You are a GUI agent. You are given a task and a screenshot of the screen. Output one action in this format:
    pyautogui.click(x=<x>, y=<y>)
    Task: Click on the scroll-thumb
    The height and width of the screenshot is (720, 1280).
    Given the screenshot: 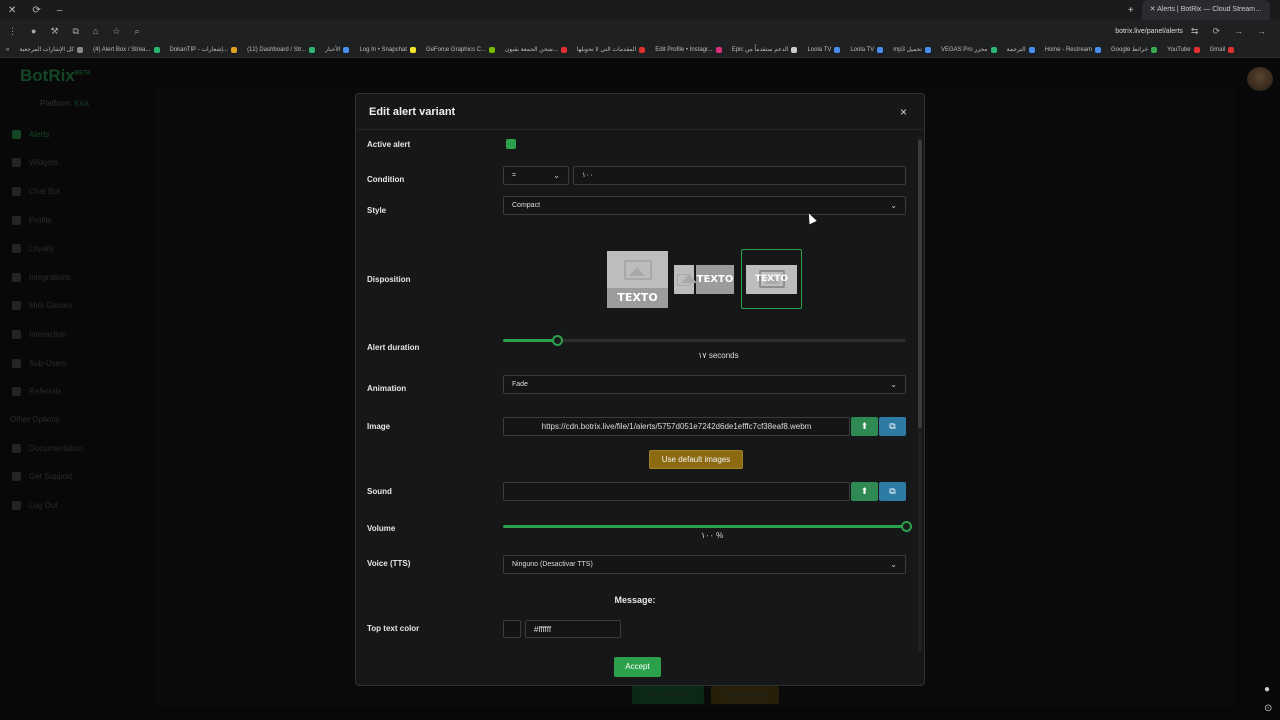 What is the action you would take?
    pyautogui.click(x=920, y=284)
    